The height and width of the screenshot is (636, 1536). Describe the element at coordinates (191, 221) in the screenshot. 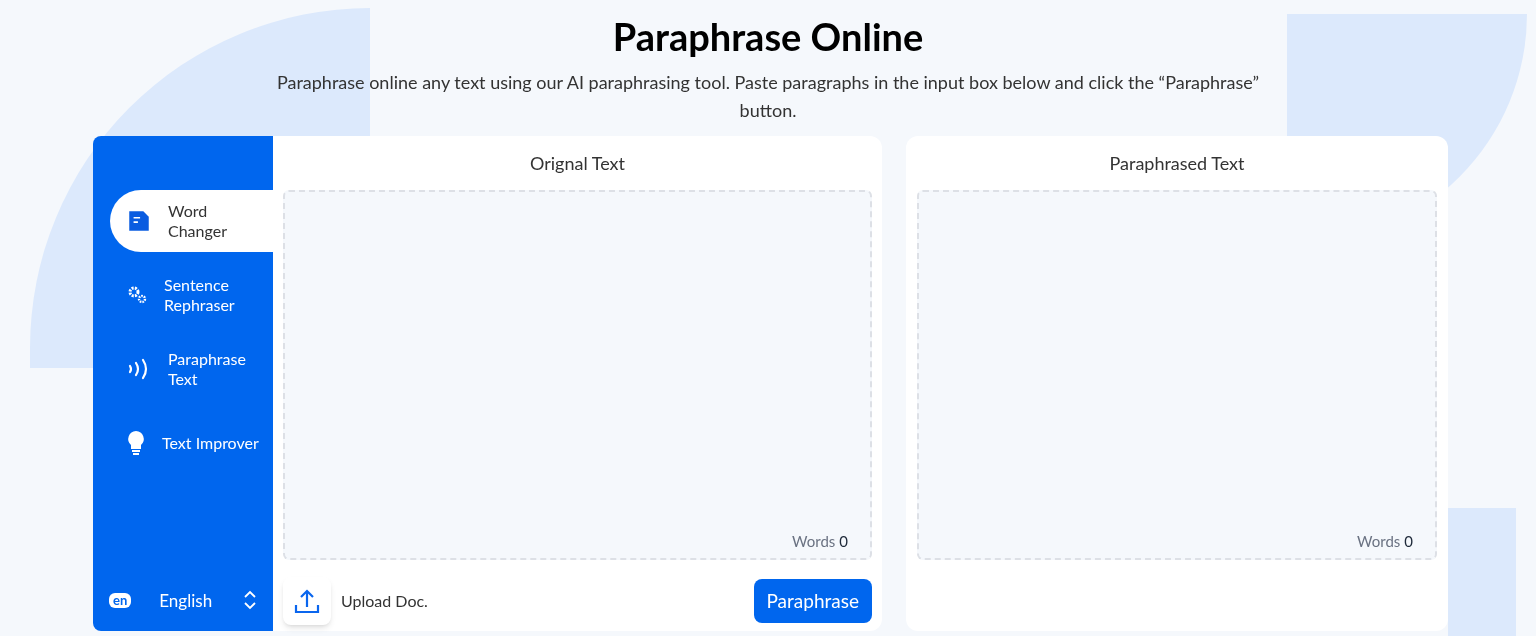

I see `tool-tab: Word Changer` at that location.